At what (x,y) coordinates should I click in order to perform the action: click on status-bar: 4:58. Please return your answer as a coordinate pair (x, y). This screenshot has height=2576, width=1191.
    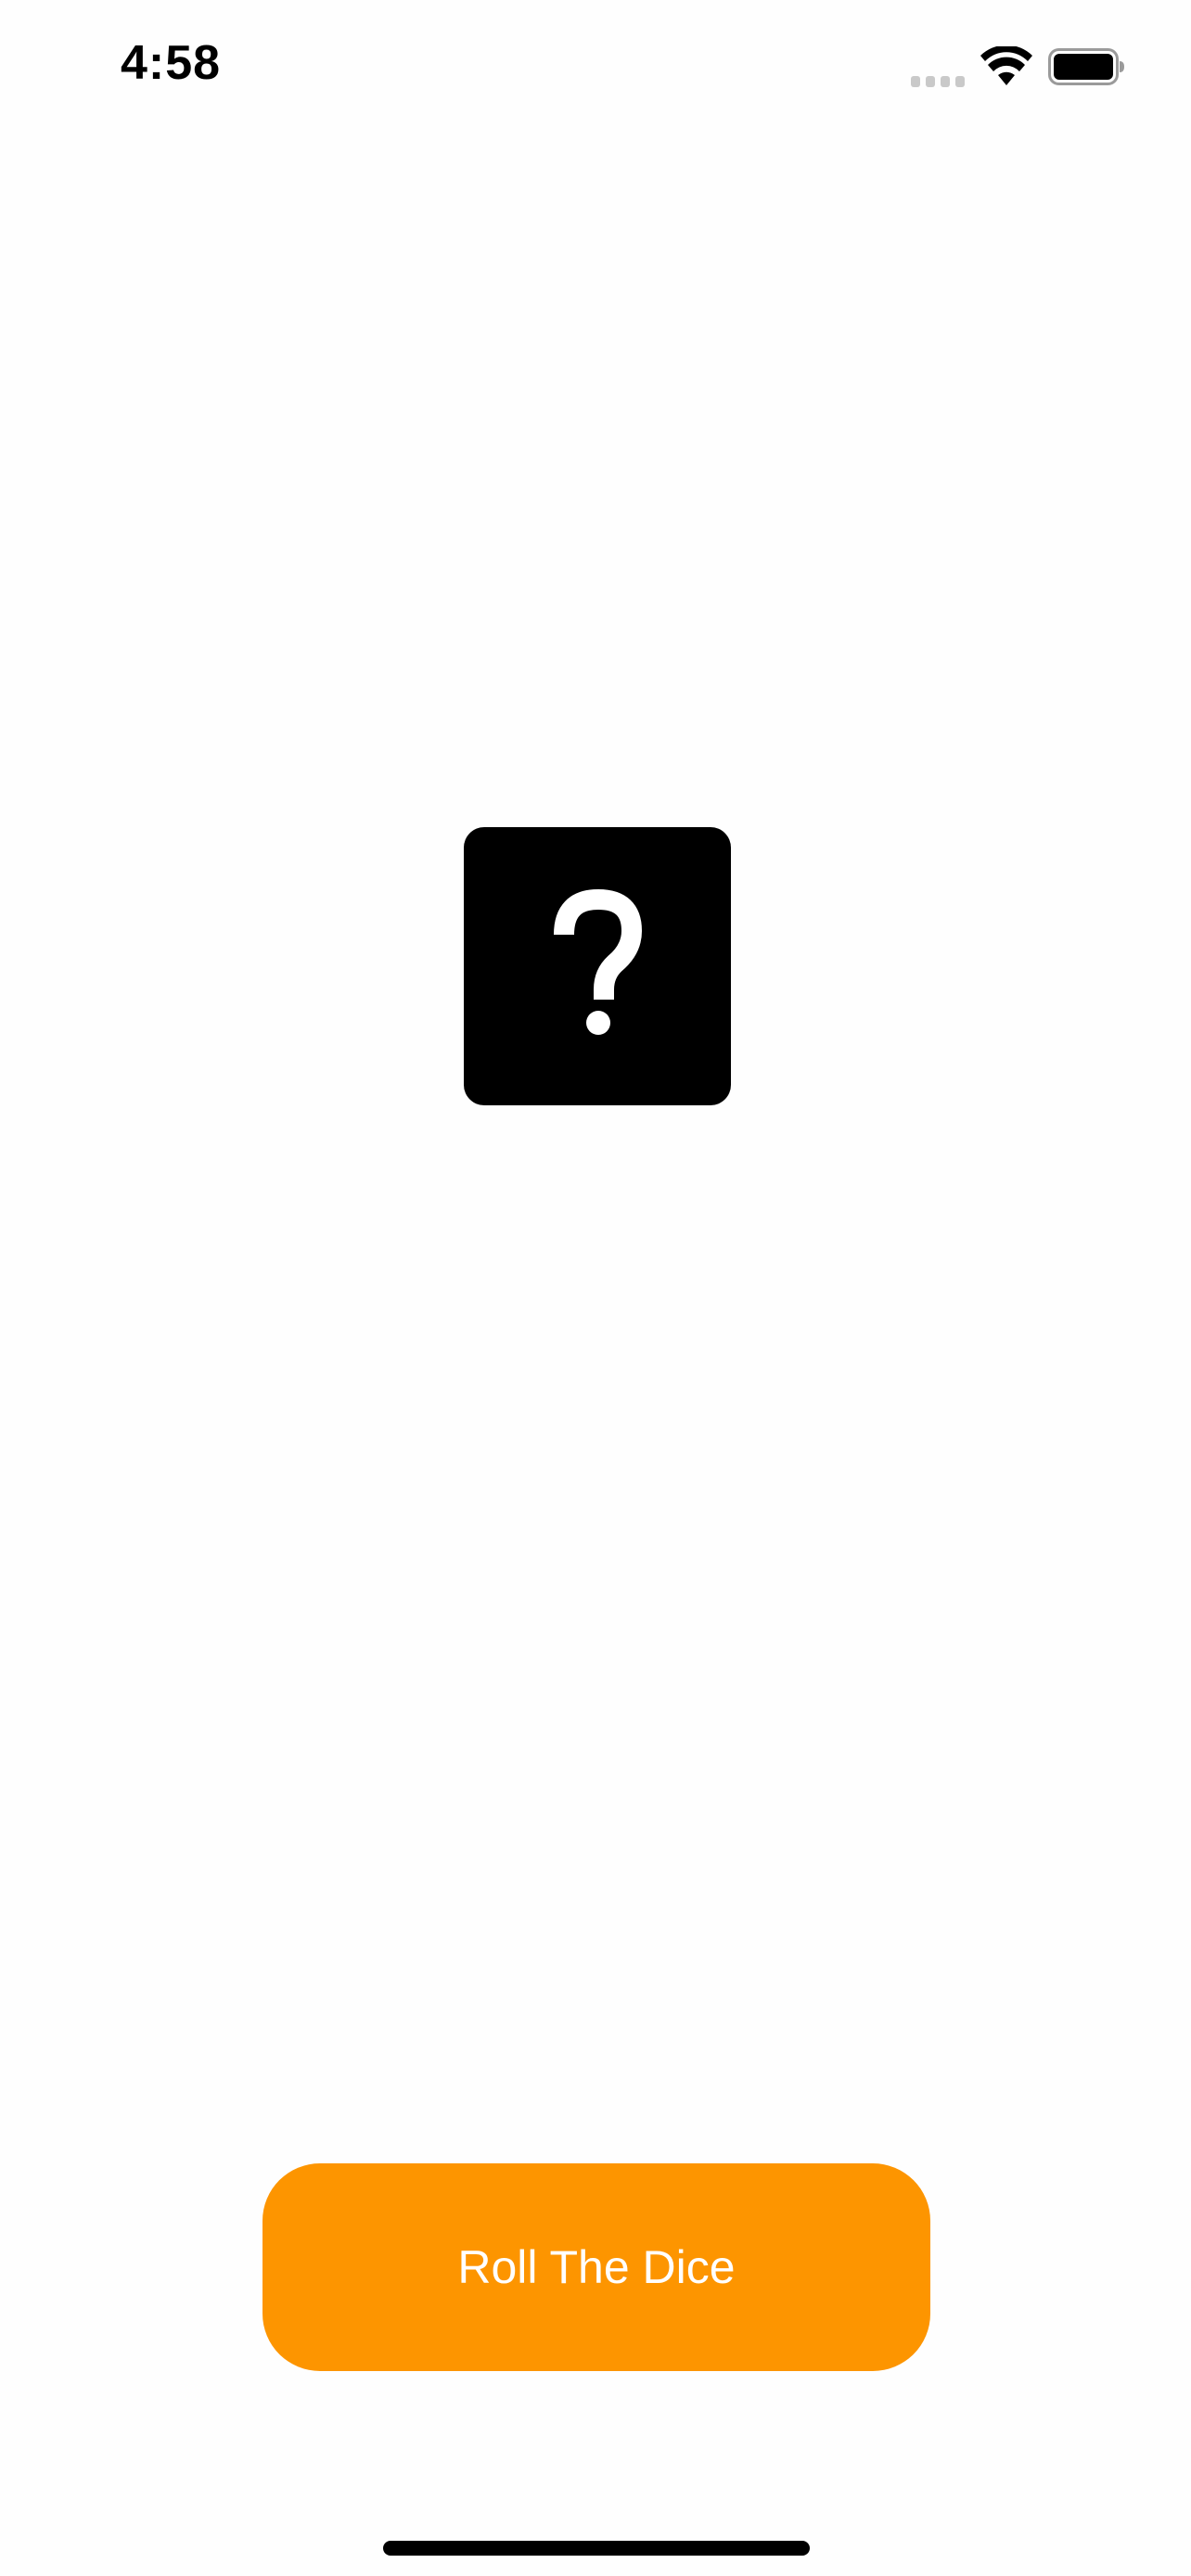
    Looking at the image, I should click on (595, 65).